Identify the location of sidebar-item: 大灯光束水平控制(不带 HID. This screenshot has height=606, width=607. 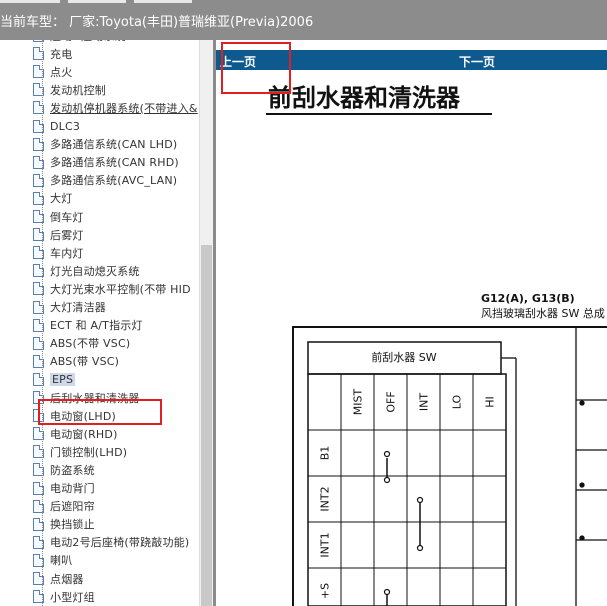
(118, 288).